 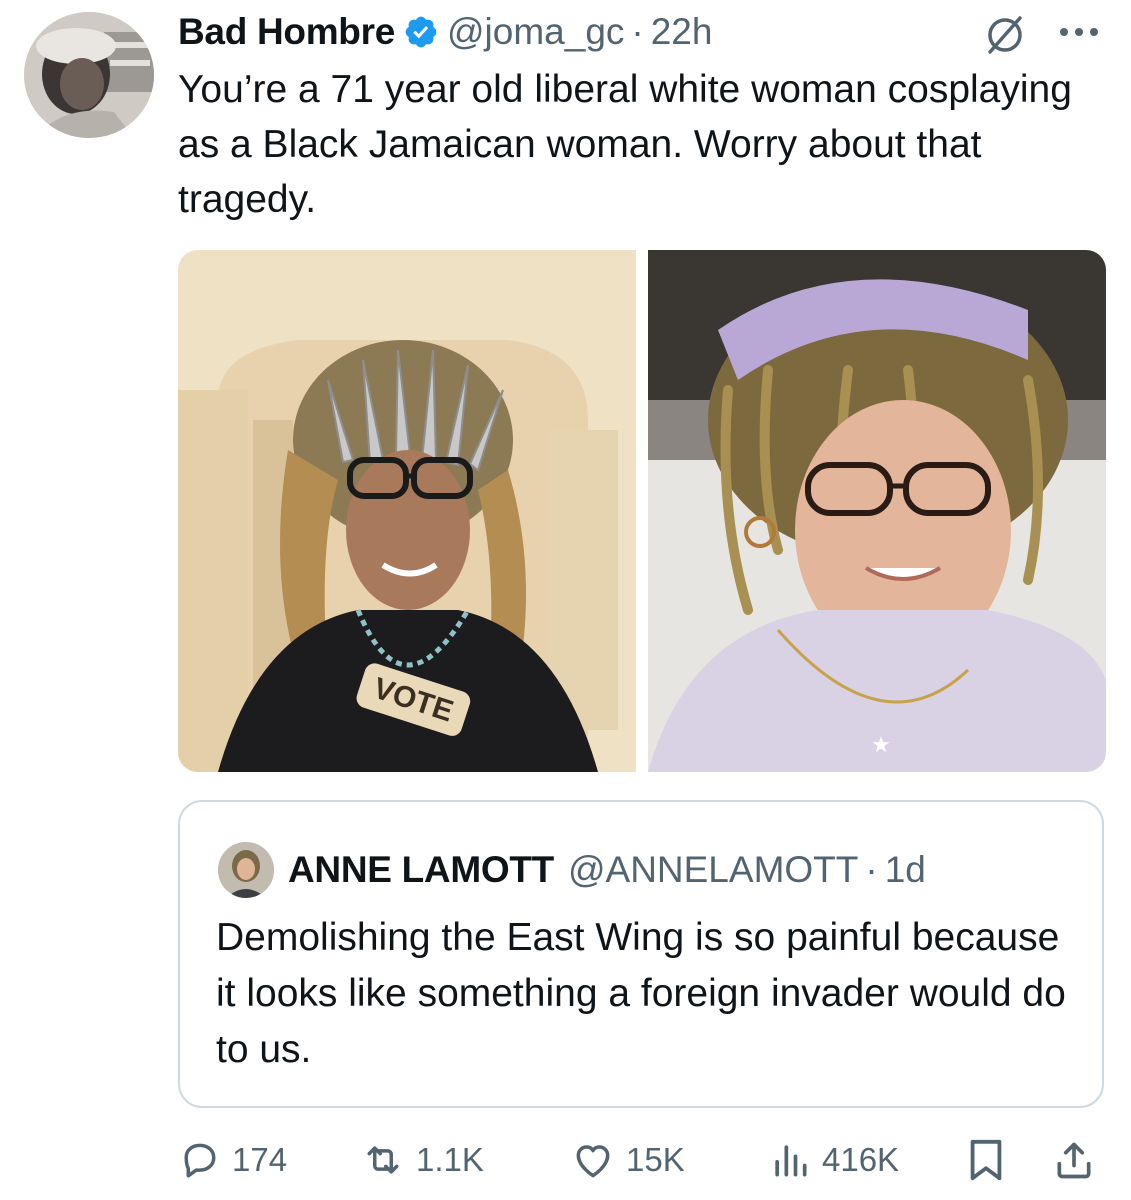 I want to click on bookmark-button, so click(x=991, y=1160).